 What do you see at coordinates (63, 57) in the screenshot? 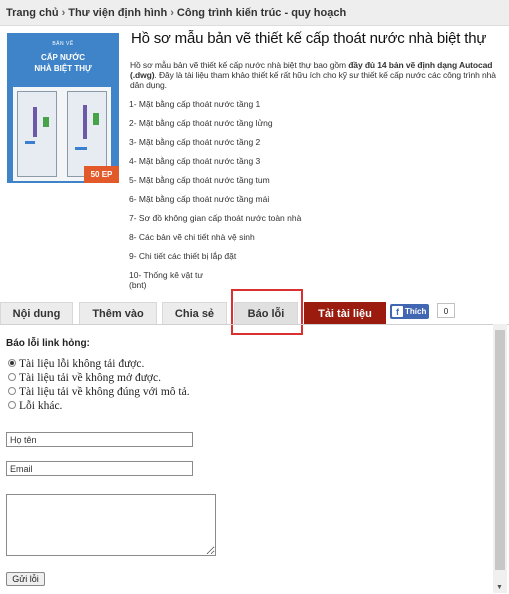
I see `thumbnail-title-line1: CẤP NƯỚC` at bounding box center [63, 57].